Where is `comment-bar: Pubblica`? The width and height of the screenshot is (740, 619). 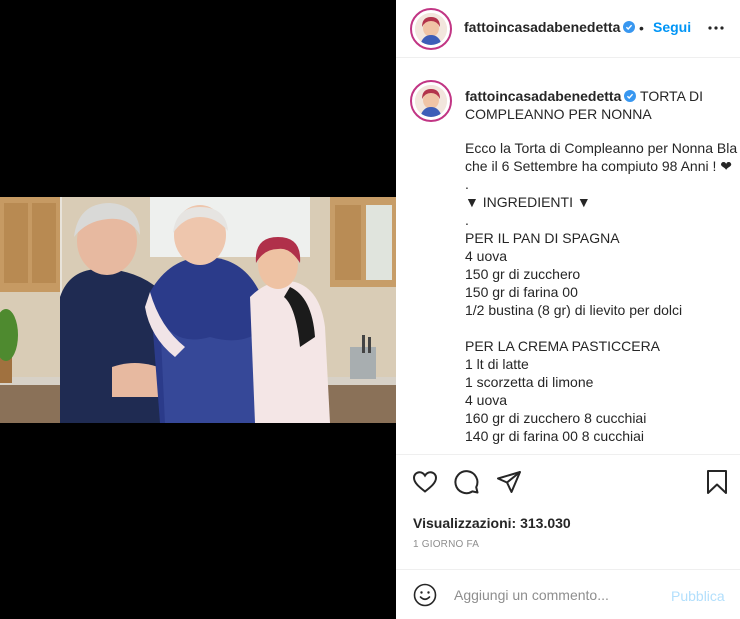
comment-bar: Pubblica is located at coordinates (568, 594).